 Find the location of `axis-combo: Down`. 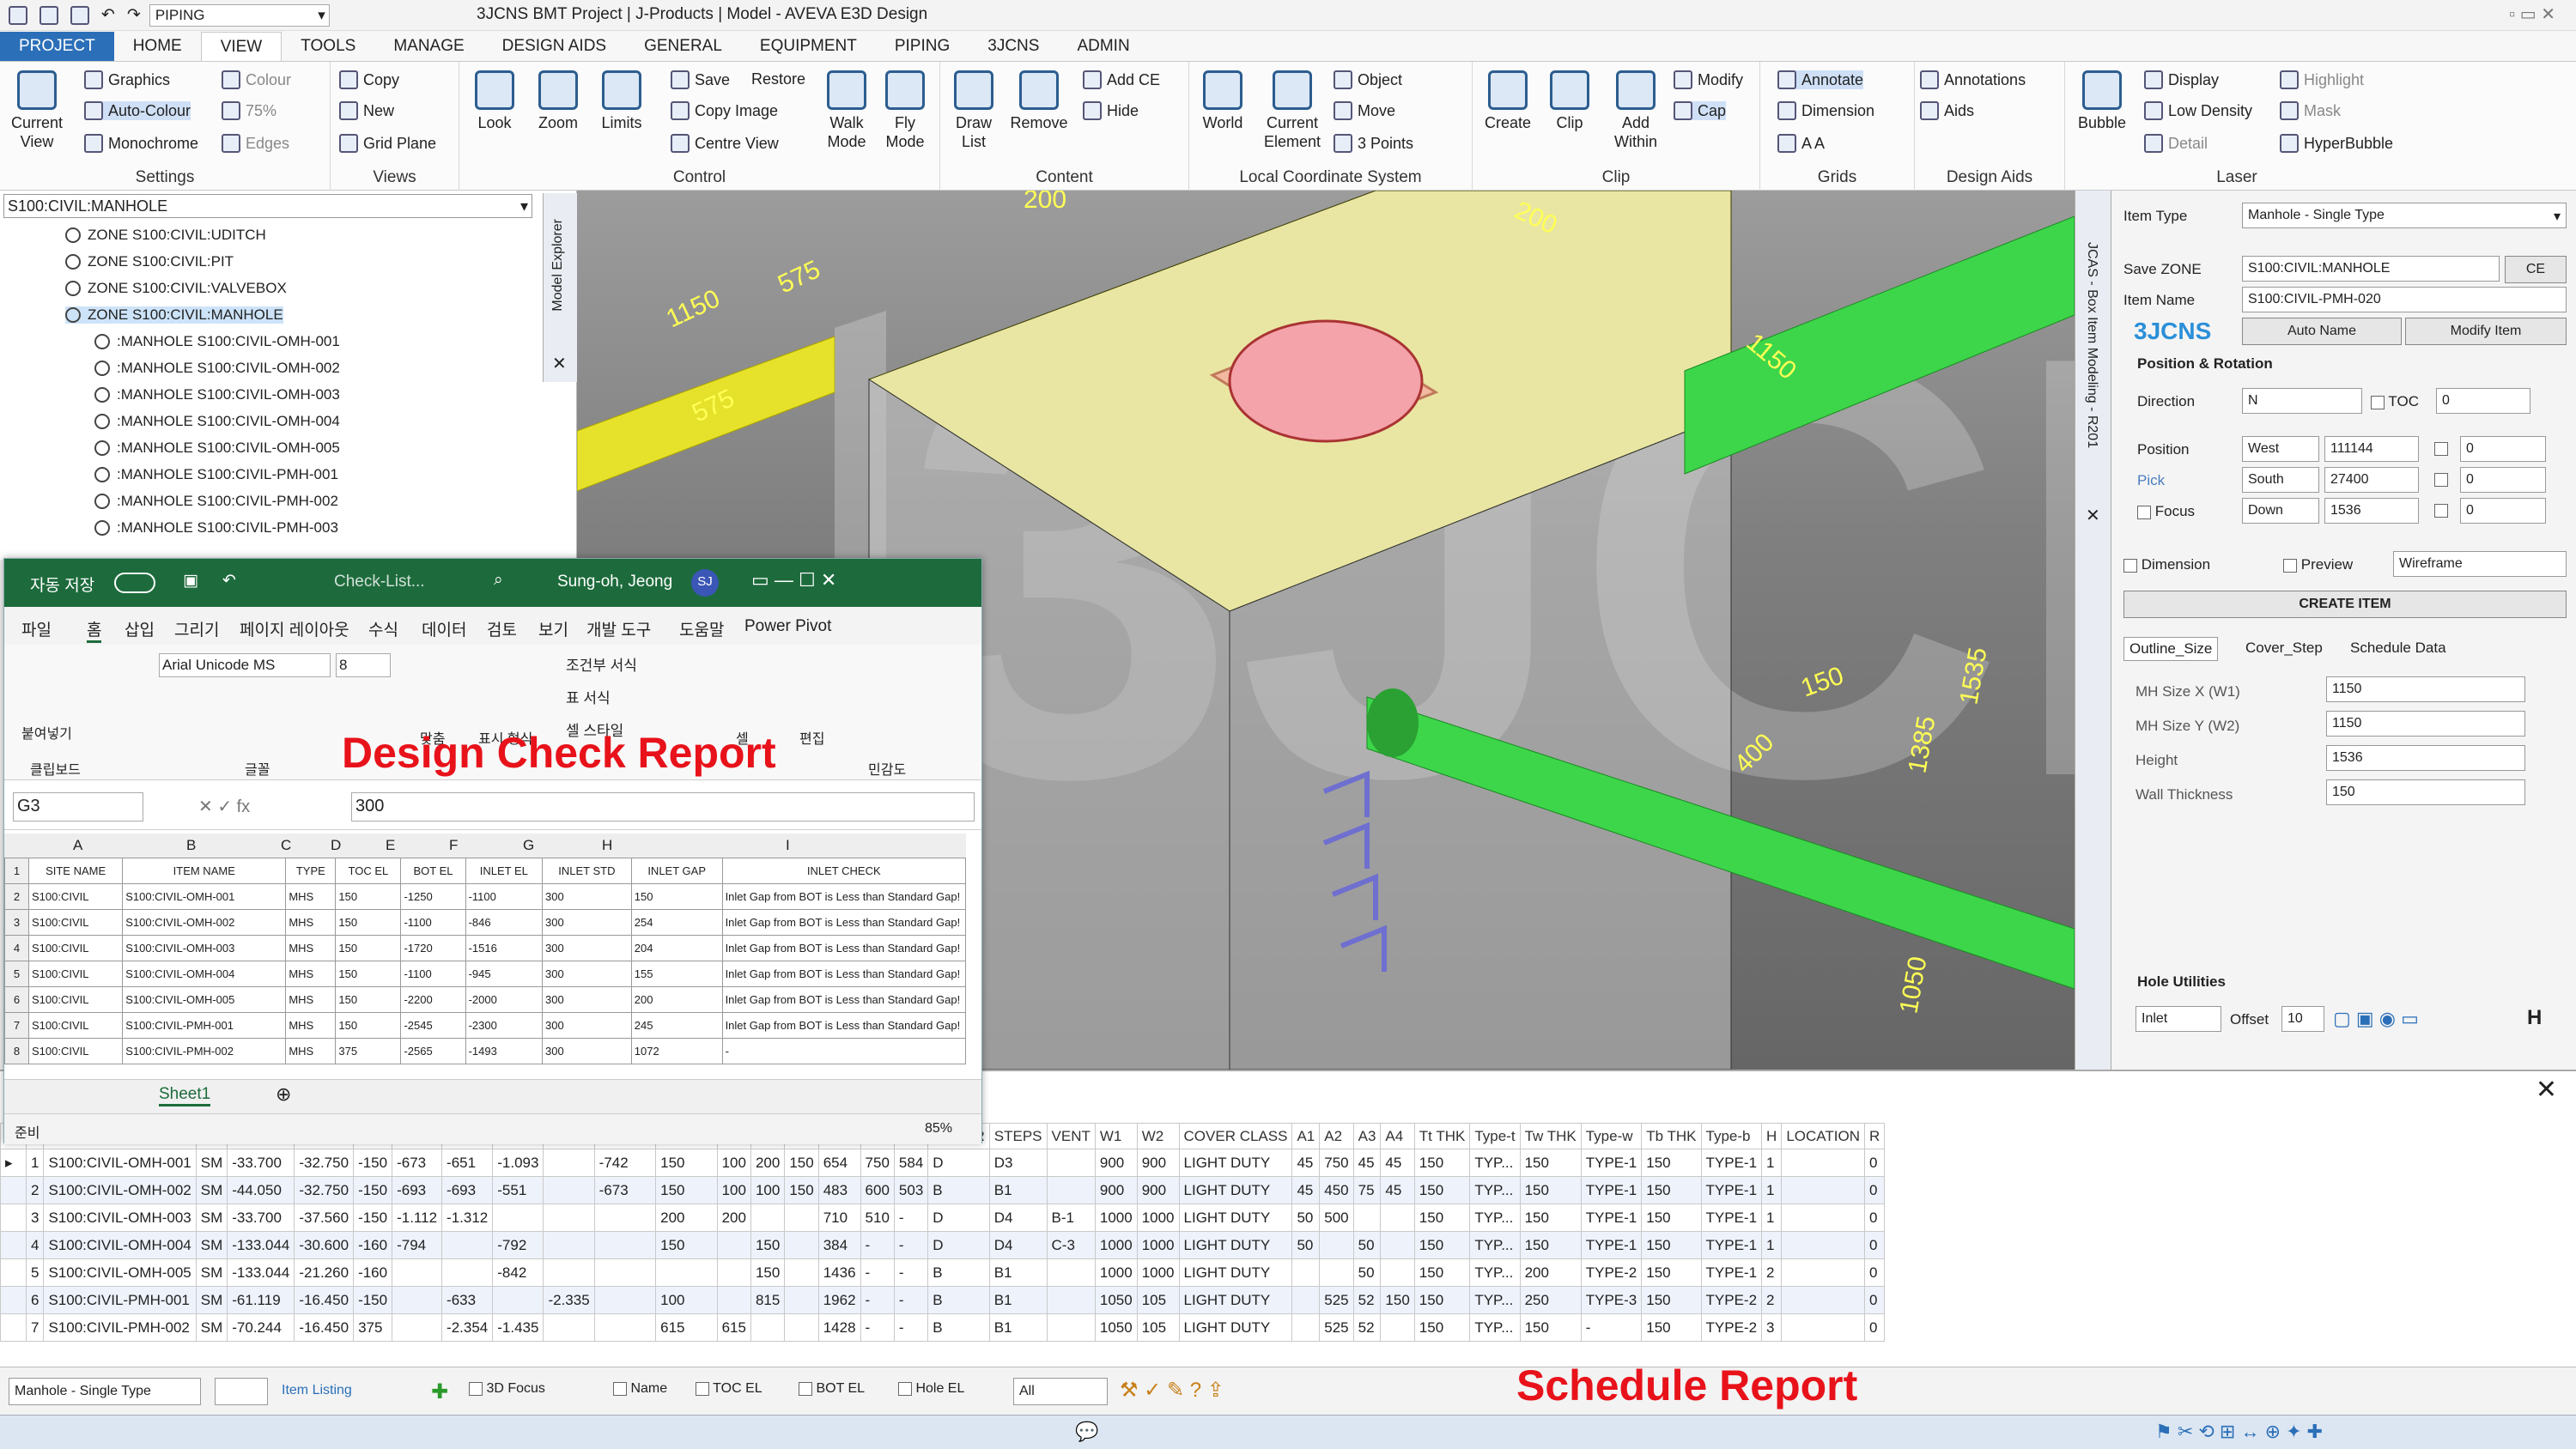

axis-combo: Down is located at coordinates (2280, 511).